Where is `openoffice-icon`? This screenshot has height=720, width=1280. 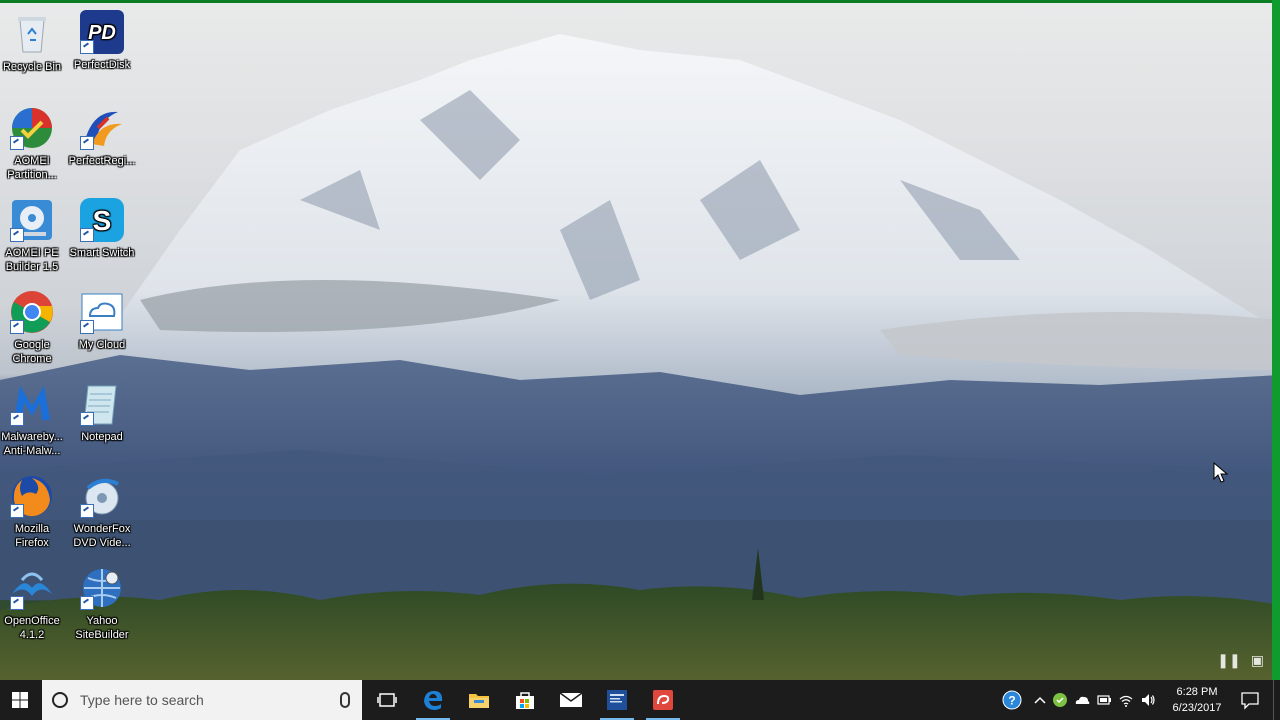 openoffice-icon is located at coordinates (32, 588).